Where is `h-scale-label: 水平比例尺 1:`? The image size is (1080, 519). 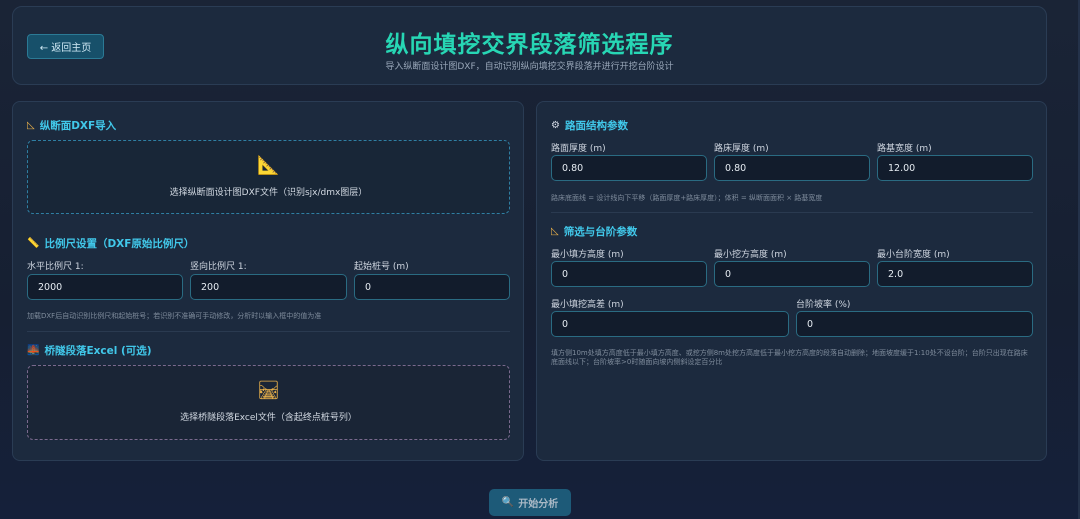 h-scale-label: 水平比例尺 1: is located at coordinates (55, 267).